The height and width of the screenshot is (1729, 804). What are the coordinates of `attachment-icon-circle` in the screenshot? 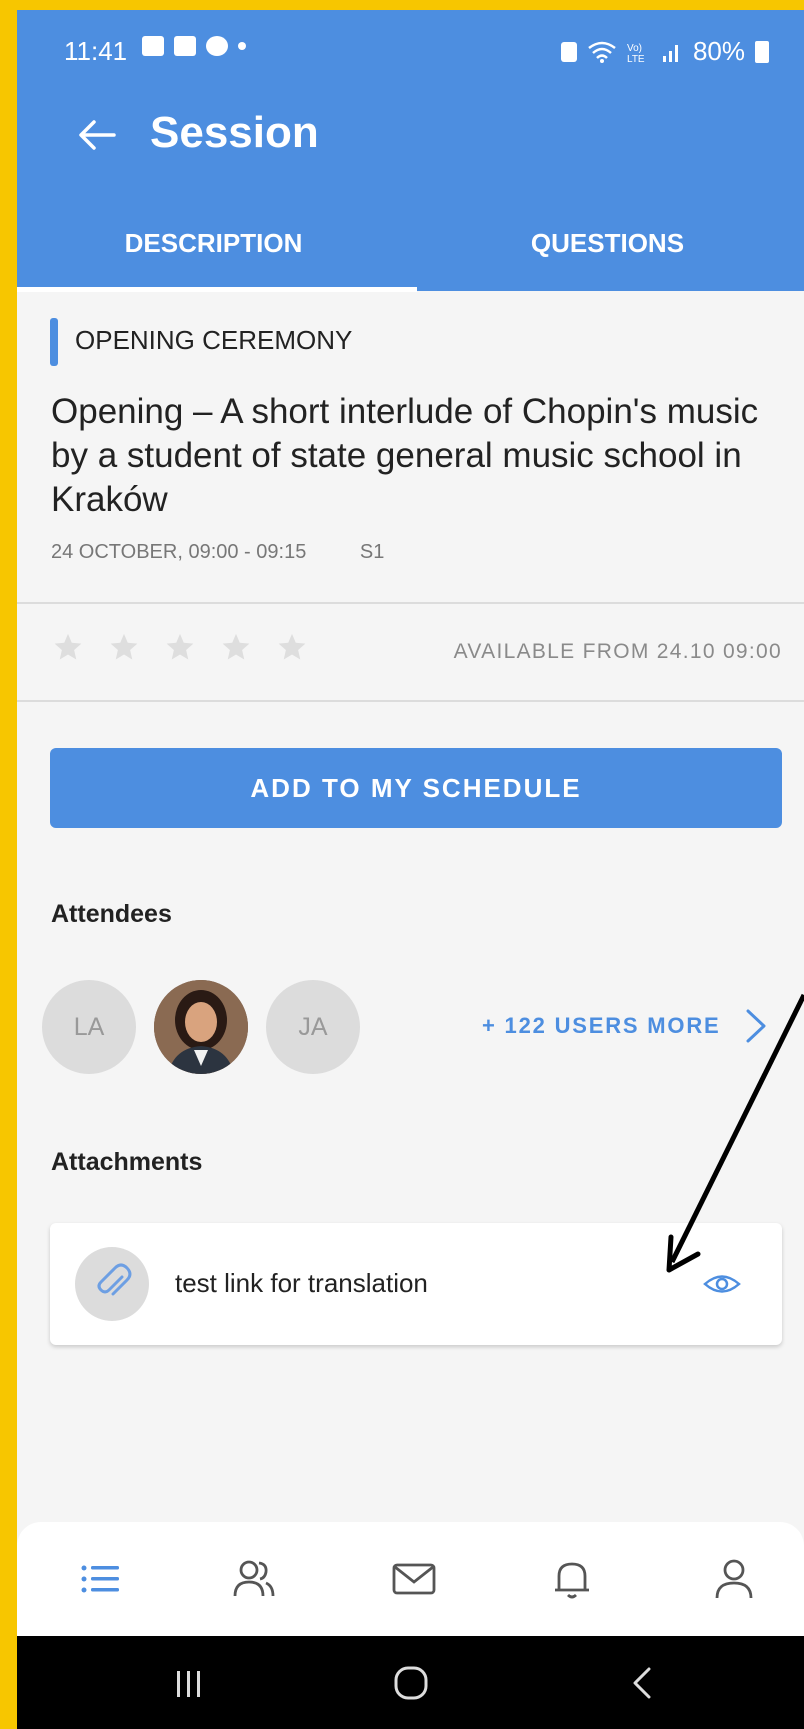 It's located at (112, 1284).